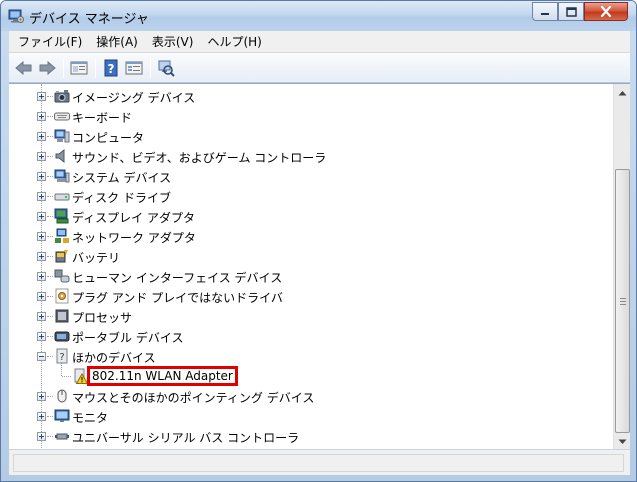 Image resolution: width=637 pixels, height=482 pixels. I want to click on tree-node: ポータブル デバイス, so click(311, 336).